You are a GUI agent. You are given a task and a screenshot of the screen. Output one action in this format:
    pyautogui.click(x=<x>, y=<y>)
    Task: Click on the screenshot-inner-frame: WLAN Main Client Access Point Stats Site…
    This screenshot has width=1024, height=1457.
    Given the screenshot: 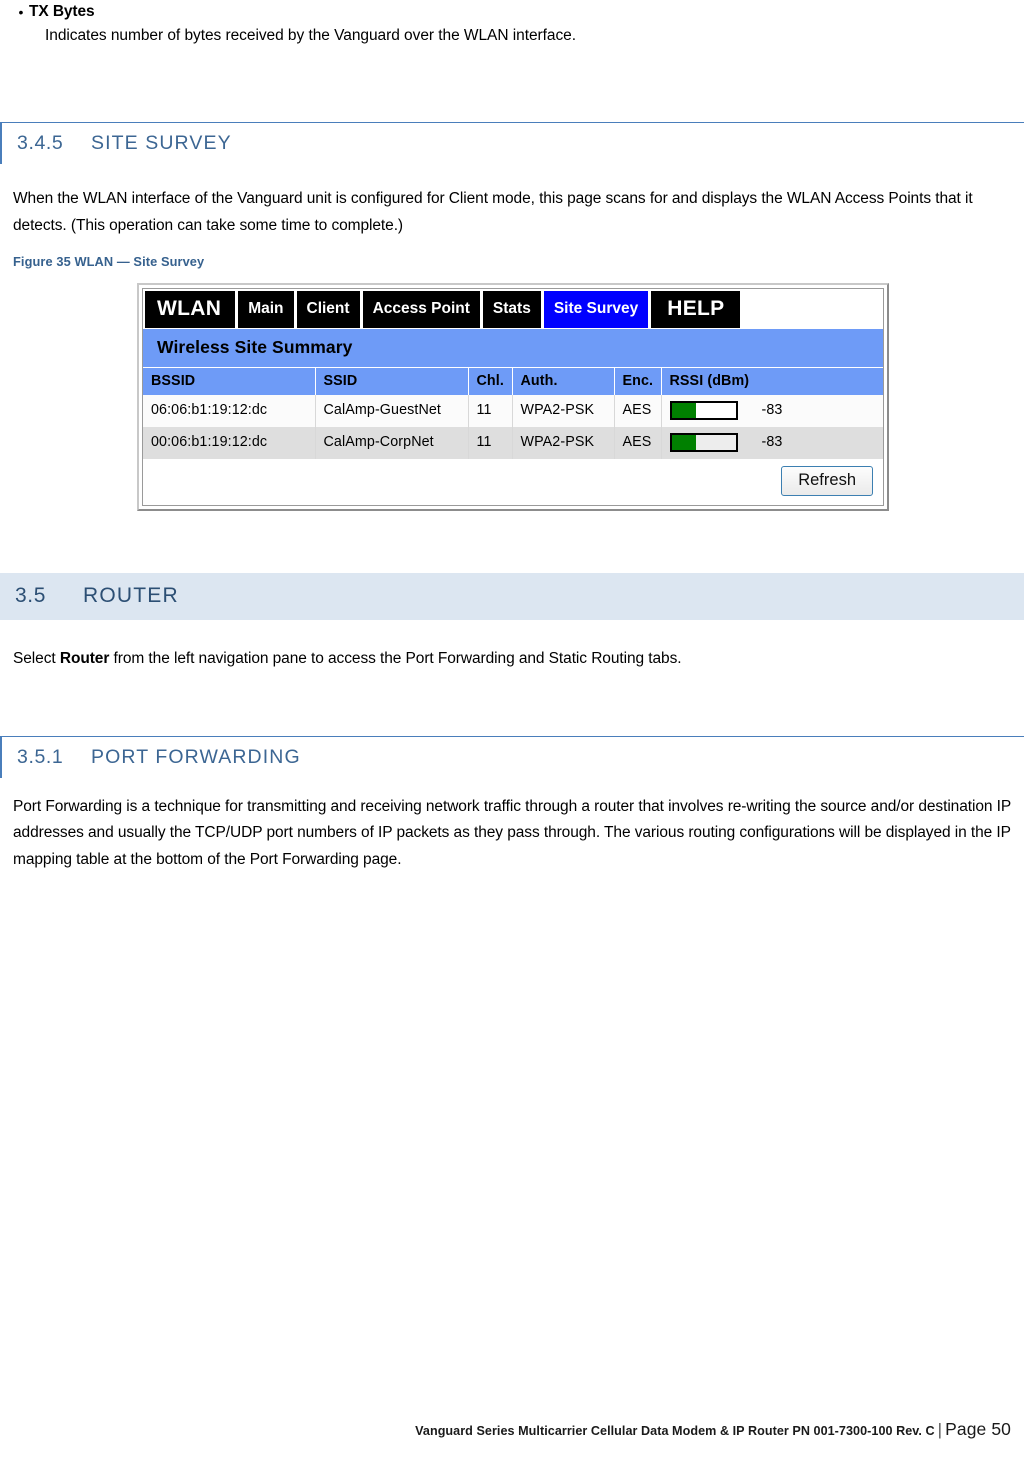 What is the action you would take?
    pyautogui.click(x=513, y=397)
    